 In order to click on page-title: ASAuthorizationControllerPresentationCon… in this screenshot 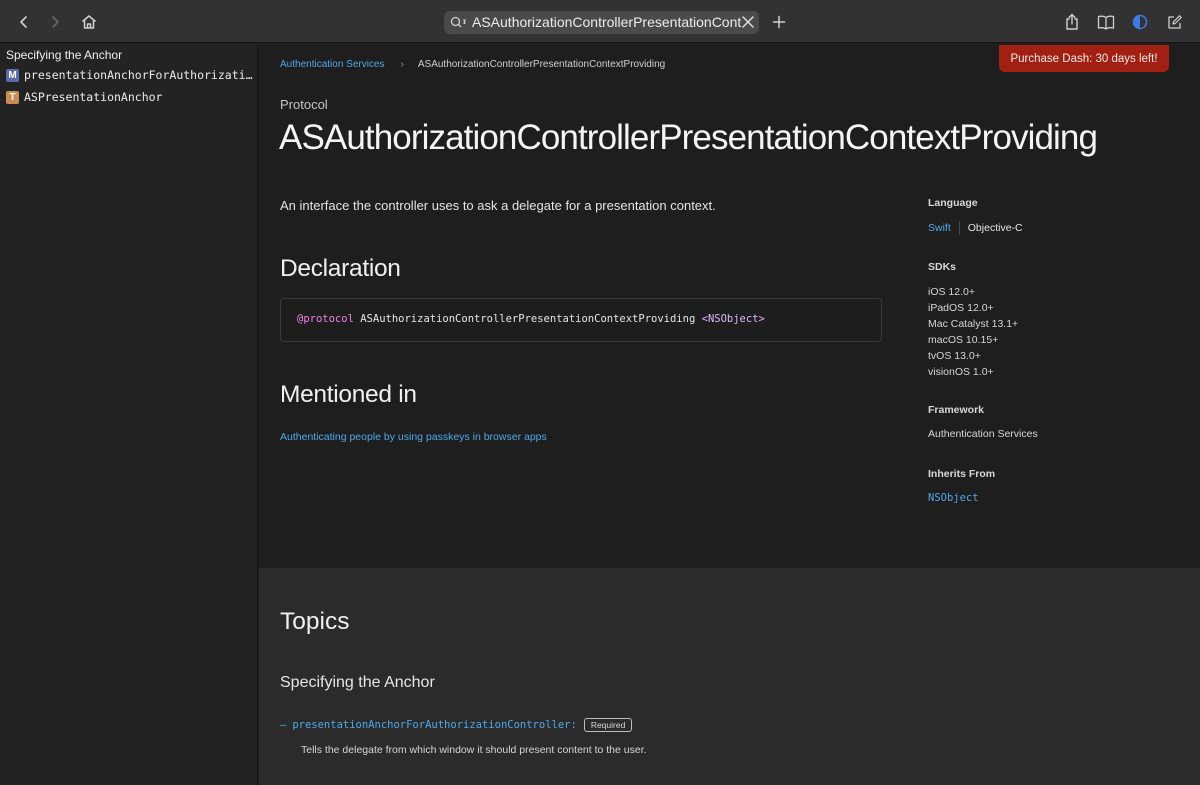, I will do `click(688, 137)`.